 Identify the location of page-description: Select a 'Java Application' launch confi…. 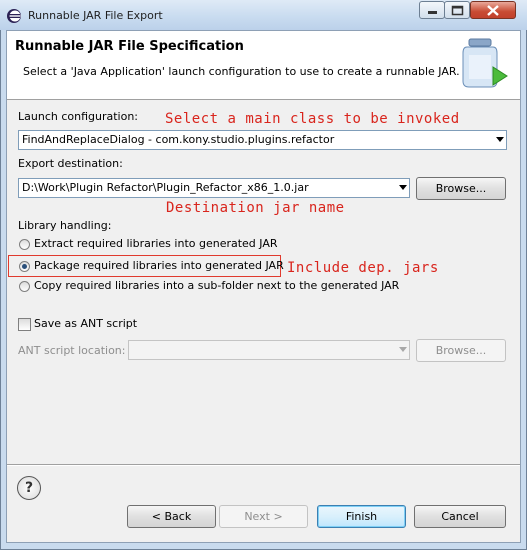
(241, 71).